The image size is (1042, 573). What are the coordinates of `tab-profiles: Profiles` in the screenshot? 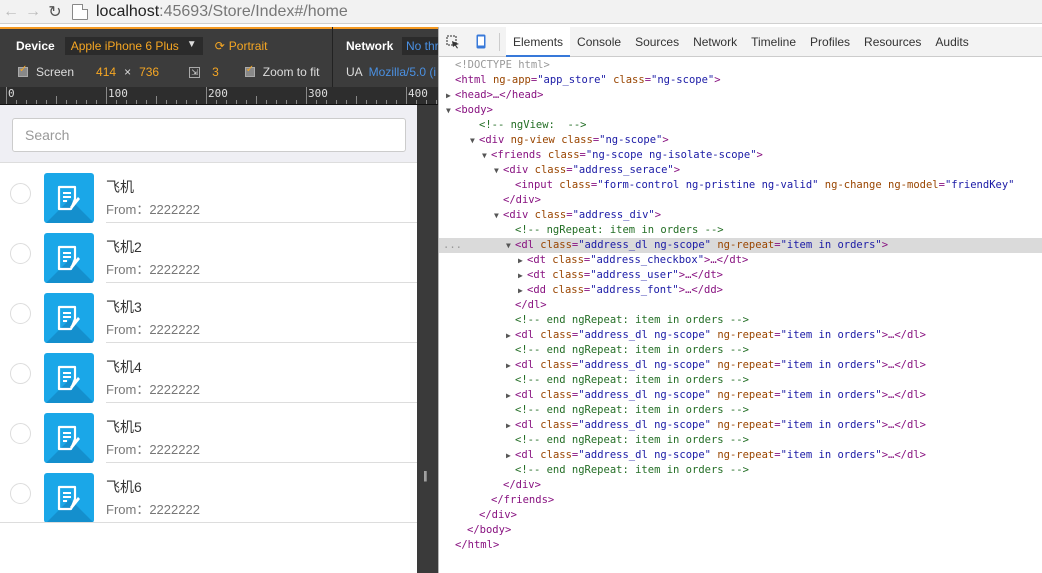 It's located at (830, 42).